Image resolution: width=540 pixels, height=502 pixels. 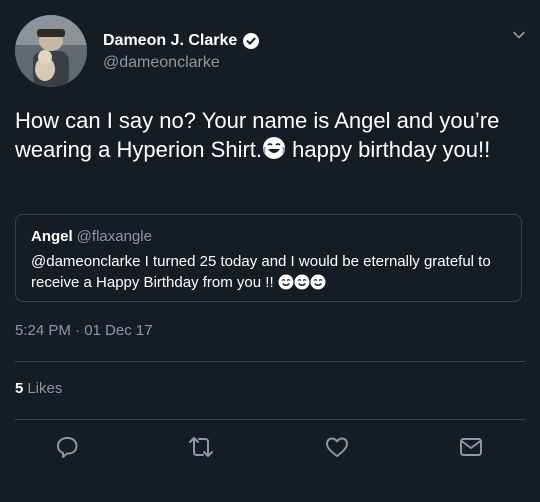 What do you see at coordinates (52, 236) in the screenshot?
I see `quoted-author-name: Angel` at bounding box center [52, 236].